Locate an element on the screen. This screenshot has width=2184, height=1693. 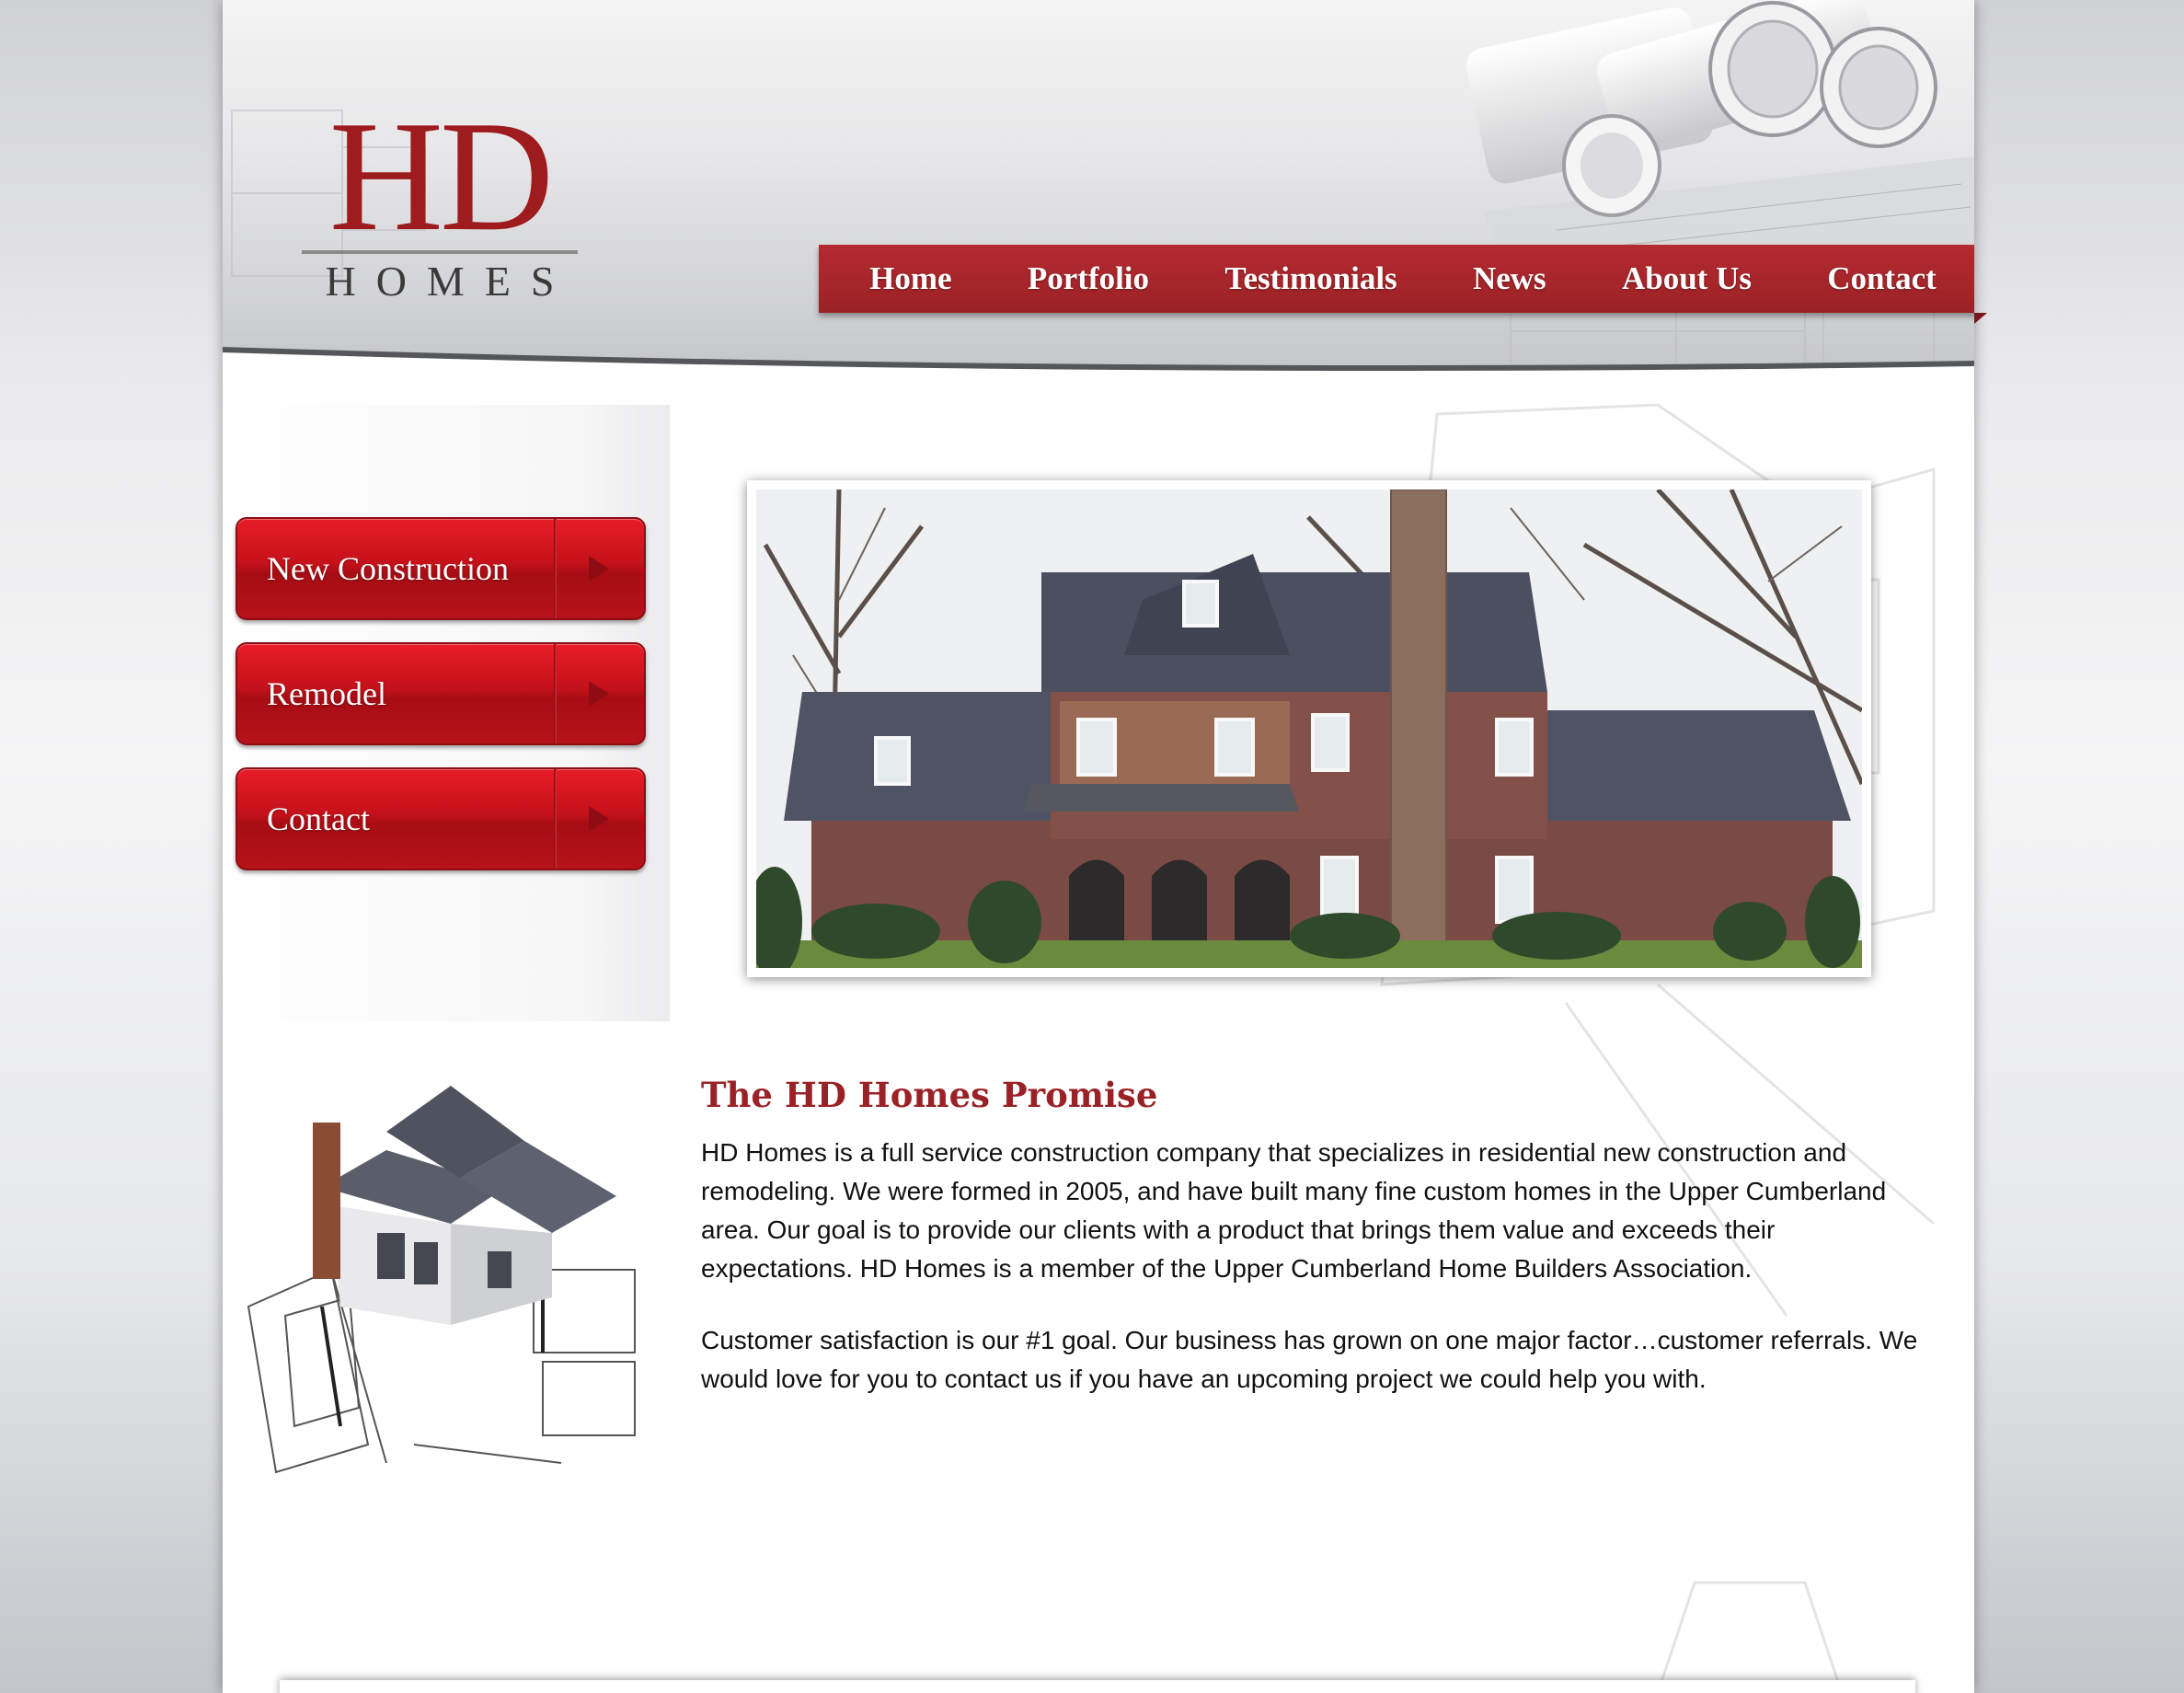
sidebar-item-label: Remodel is located at coordinates (326, 694).